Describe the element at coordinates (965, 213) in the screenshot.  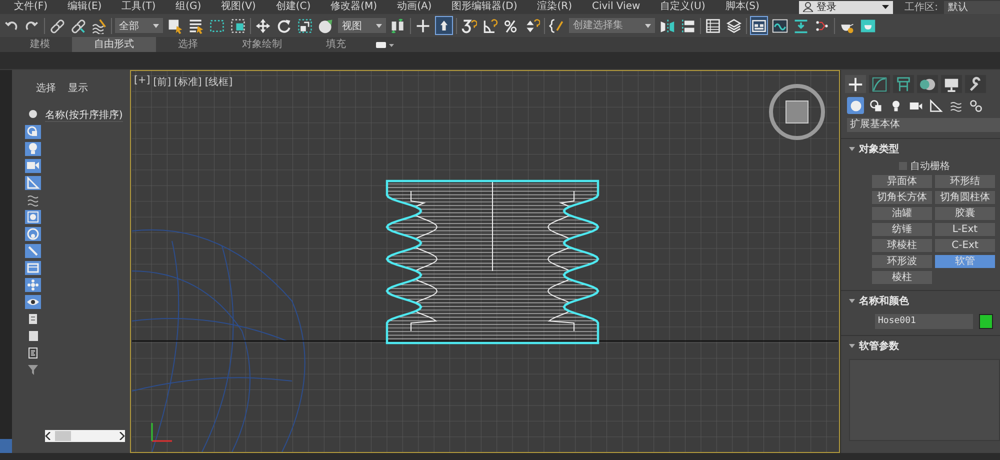
I see `object-type-button: 胶囊` at that location.